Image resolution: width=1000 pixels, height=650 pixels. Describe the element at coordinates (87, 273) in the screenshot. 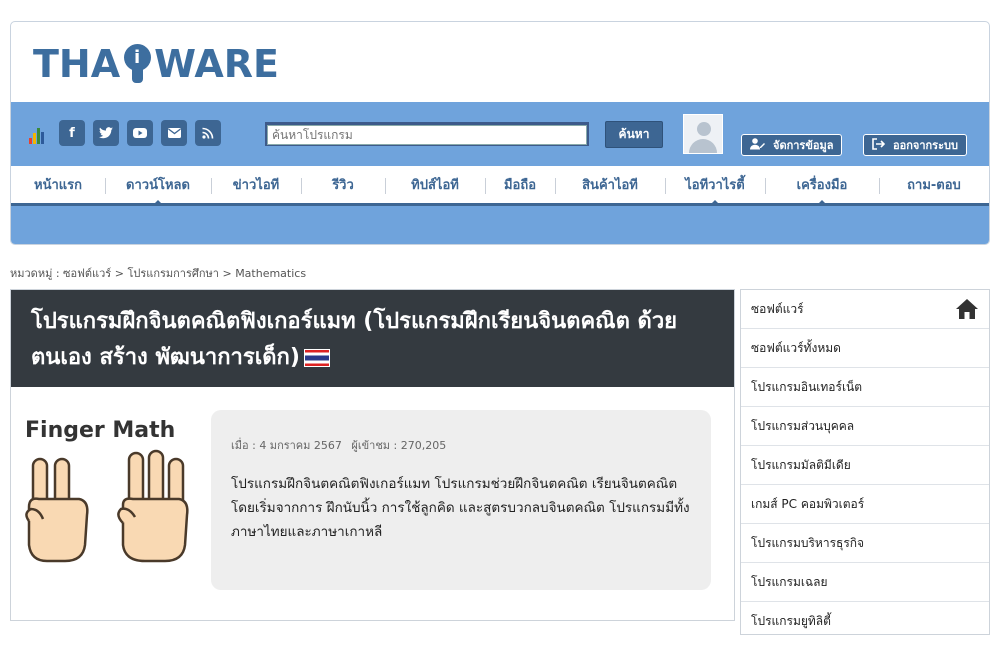

I see `breadcrumb-item-software: ซอฟต์แวร์` at that location.